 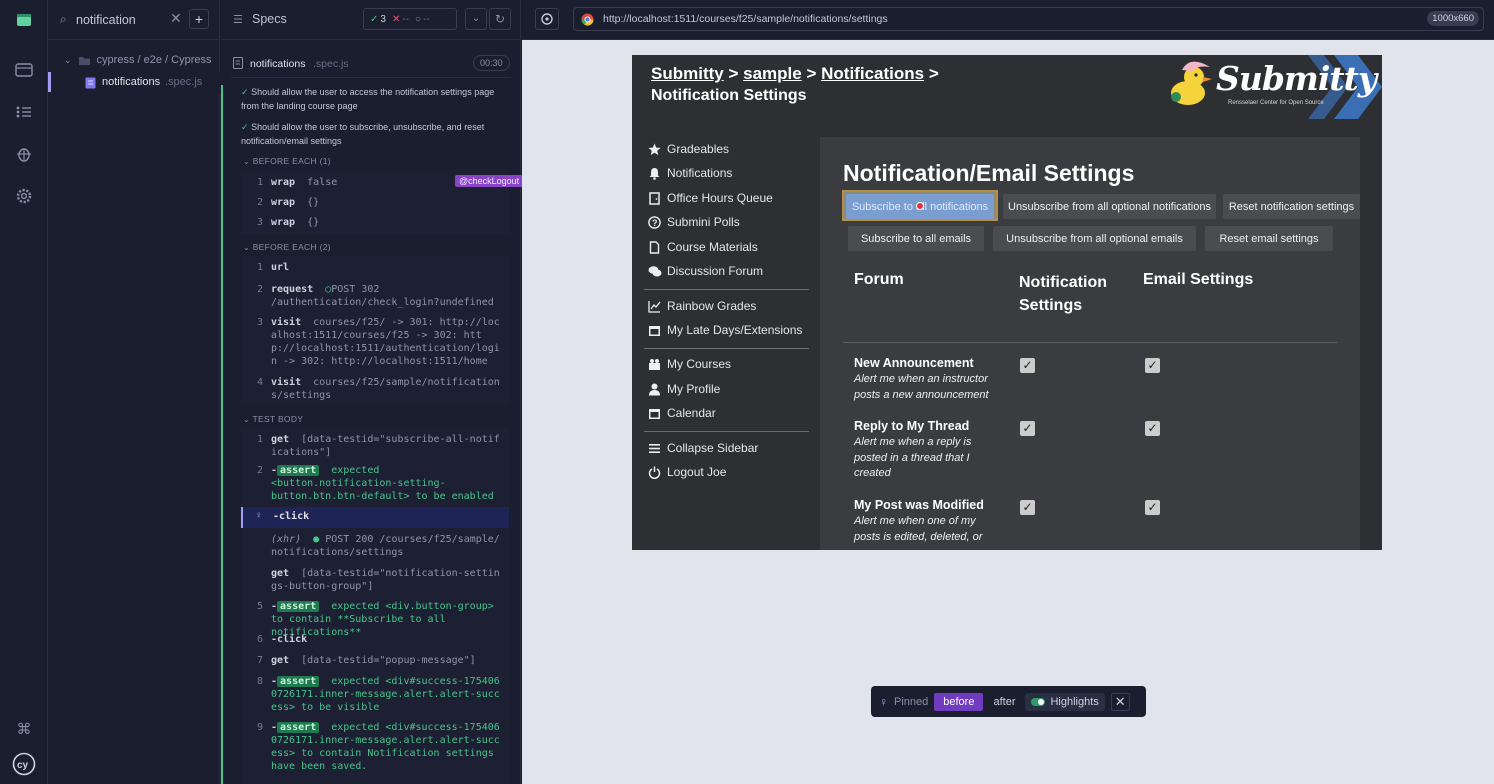 I want to click on command-message: {}, so click(x=313, y=202).